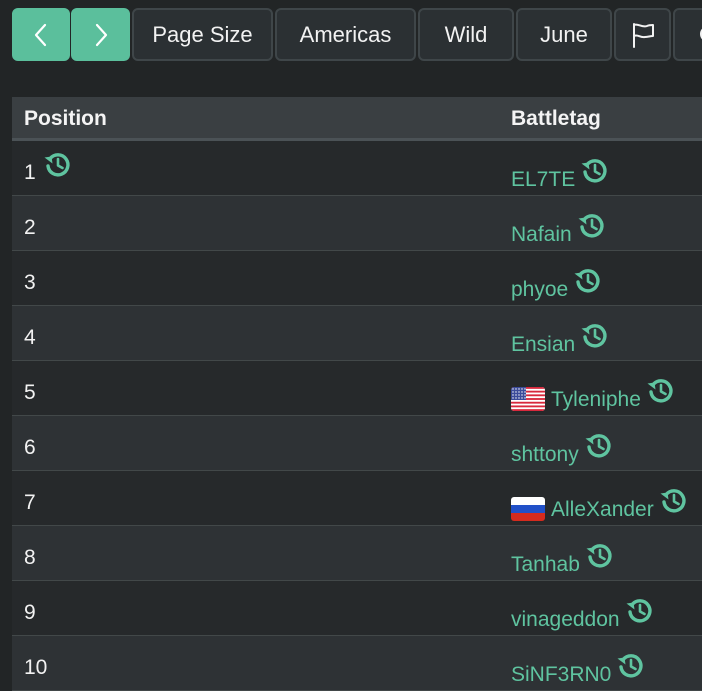 The height and width of the screenshot is (691, 702). I want to click on battletag-link: EL7TE, so click(543, 180).